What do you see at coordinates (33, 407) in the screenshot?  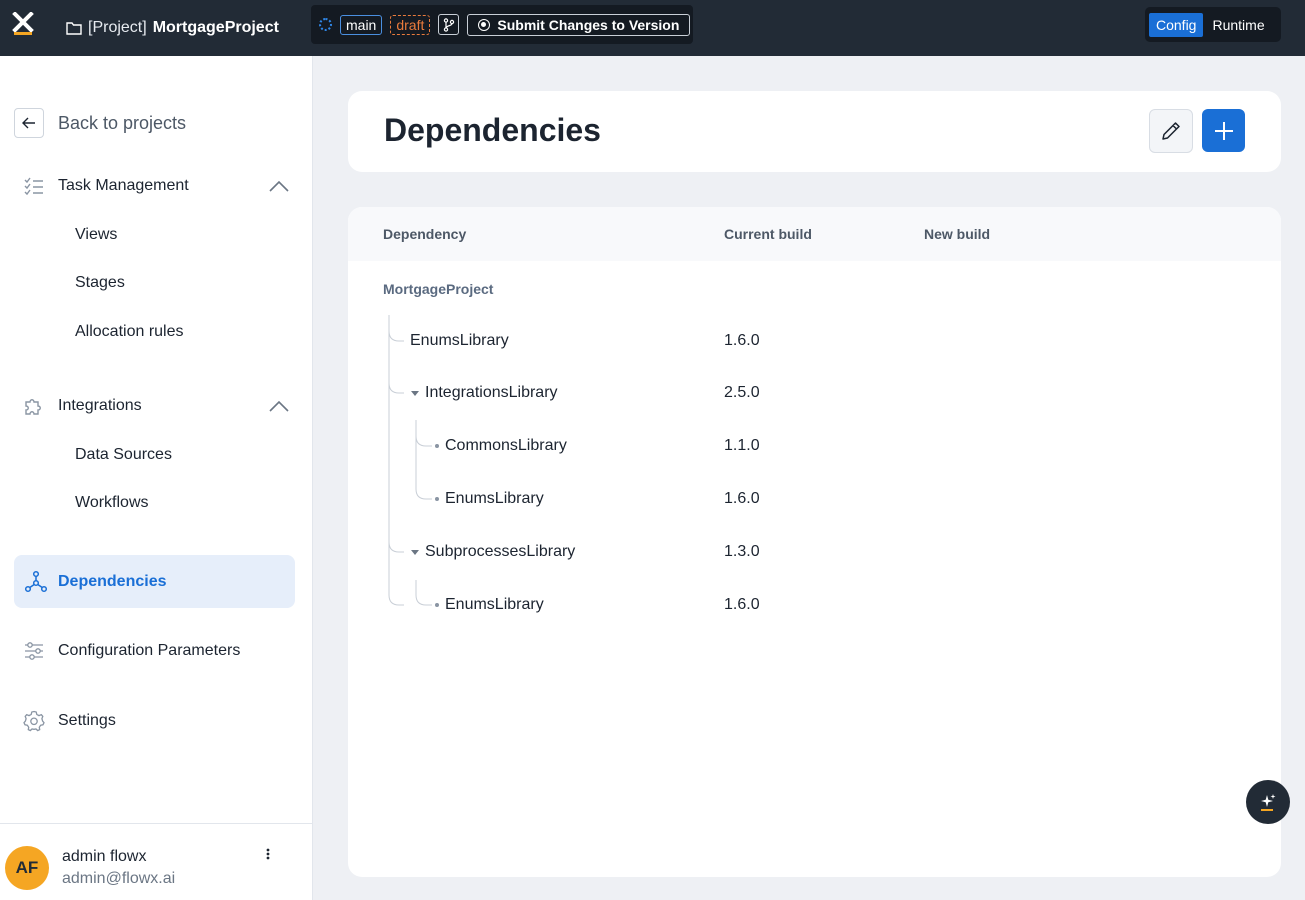 I see `puzzle-icon` at bounding box center [33, 407].